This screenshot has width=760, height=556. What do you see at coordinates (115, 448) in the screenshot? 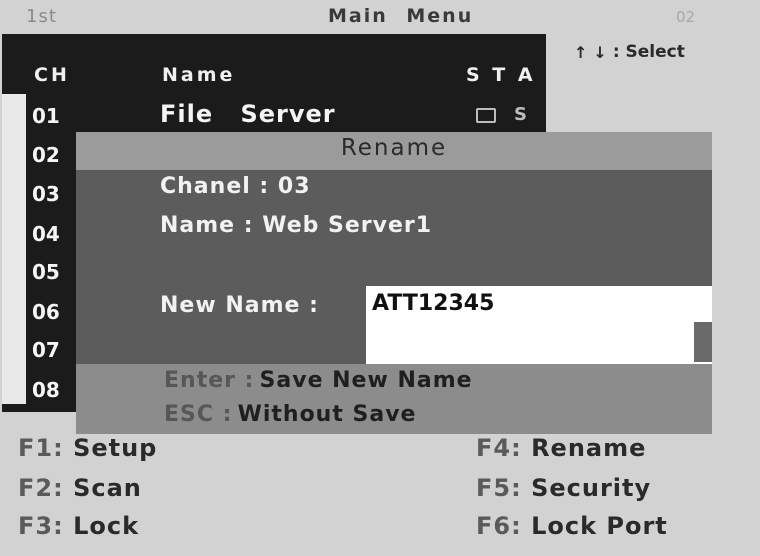
I see `fkey-setup-label: Setup` at bounding box center [115, 448].